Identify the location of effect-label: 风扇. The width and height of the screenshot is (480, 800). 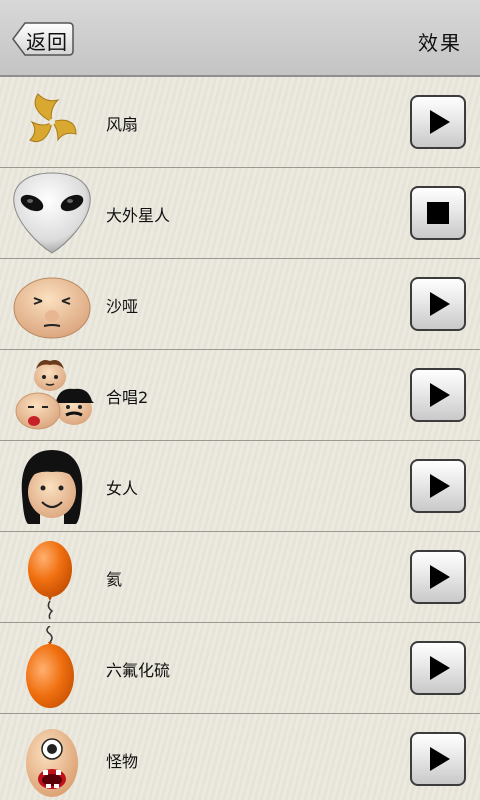
(122, 124).